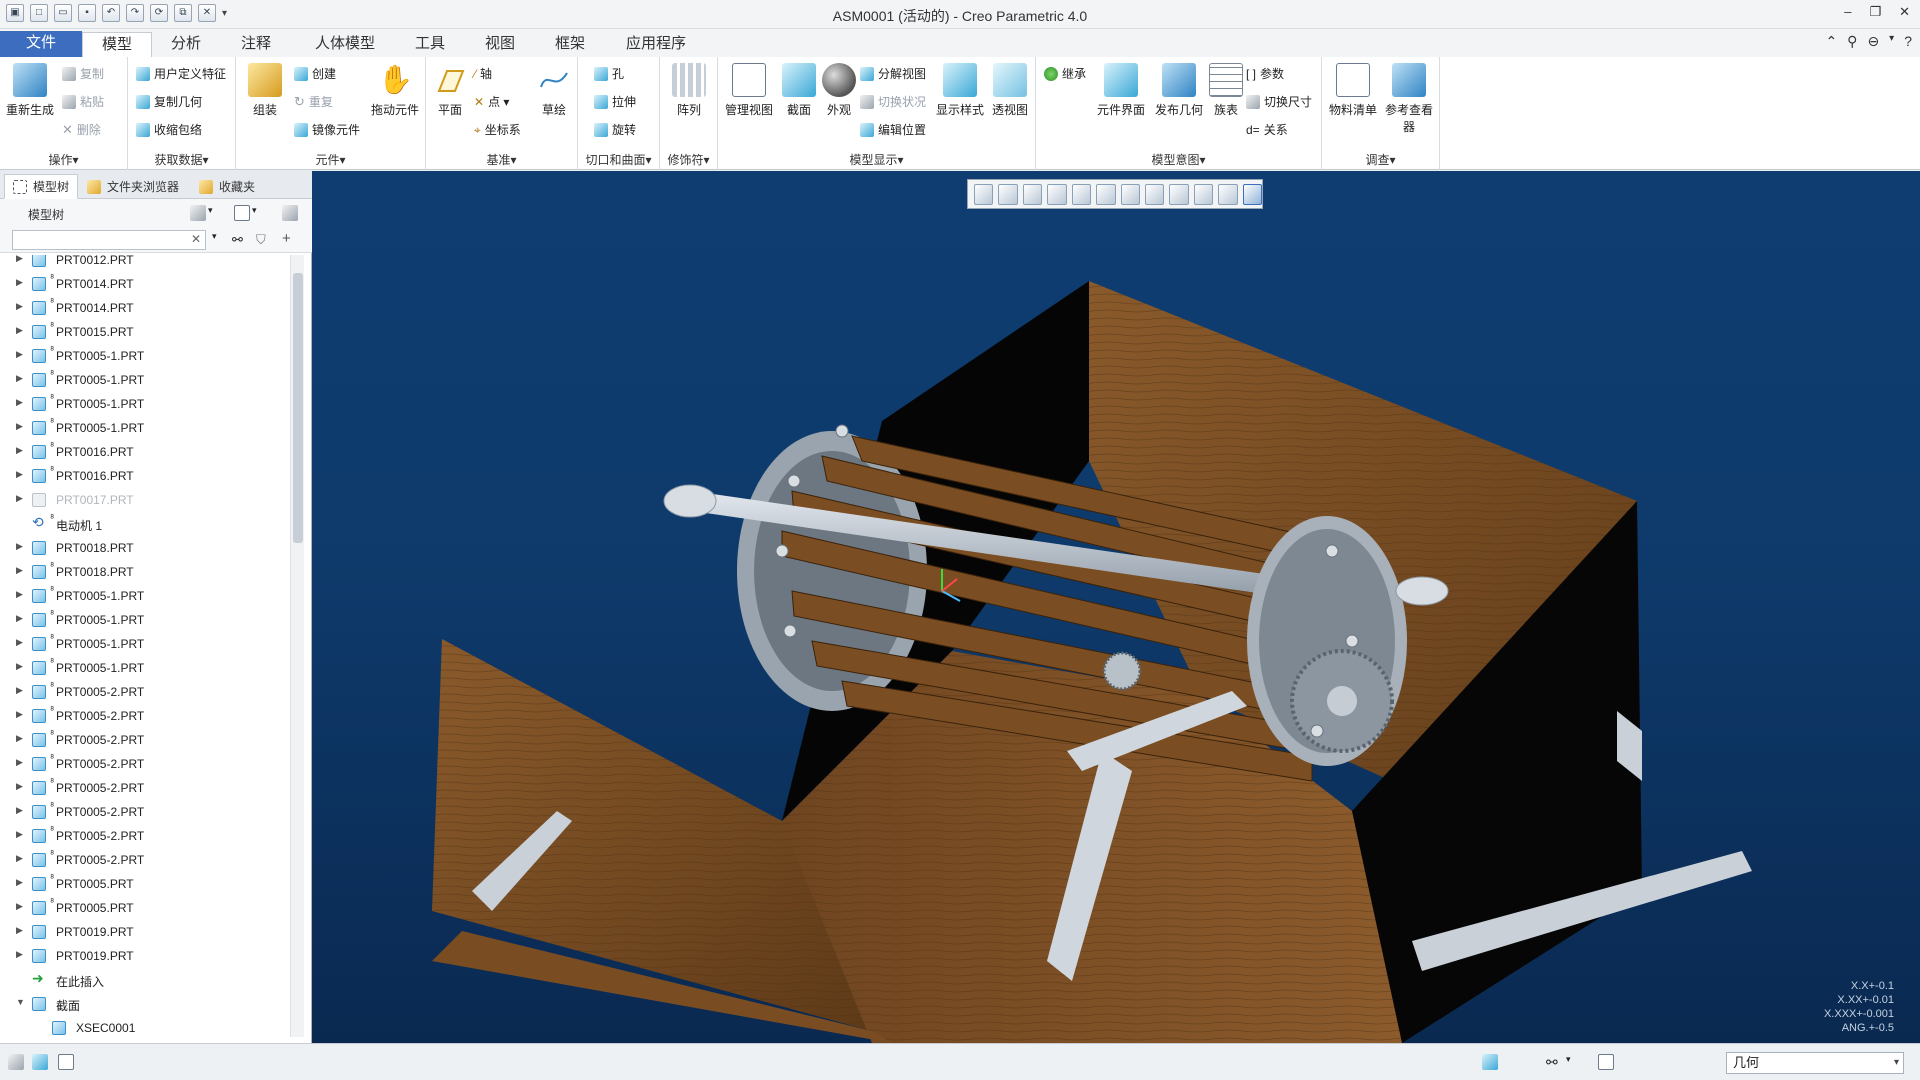  I want to click on tab-model-tree: 模型树, so click(41, 186).